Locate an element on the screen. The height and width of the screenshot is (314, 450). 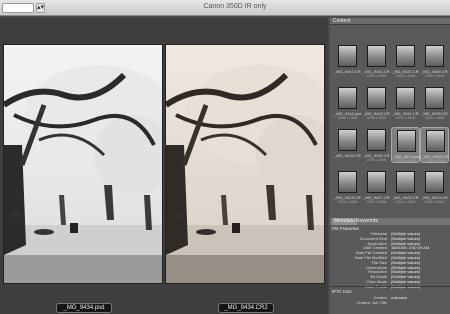
thumbnail-item: _MG_9447.CR2 is located at coordinates (347, 61).